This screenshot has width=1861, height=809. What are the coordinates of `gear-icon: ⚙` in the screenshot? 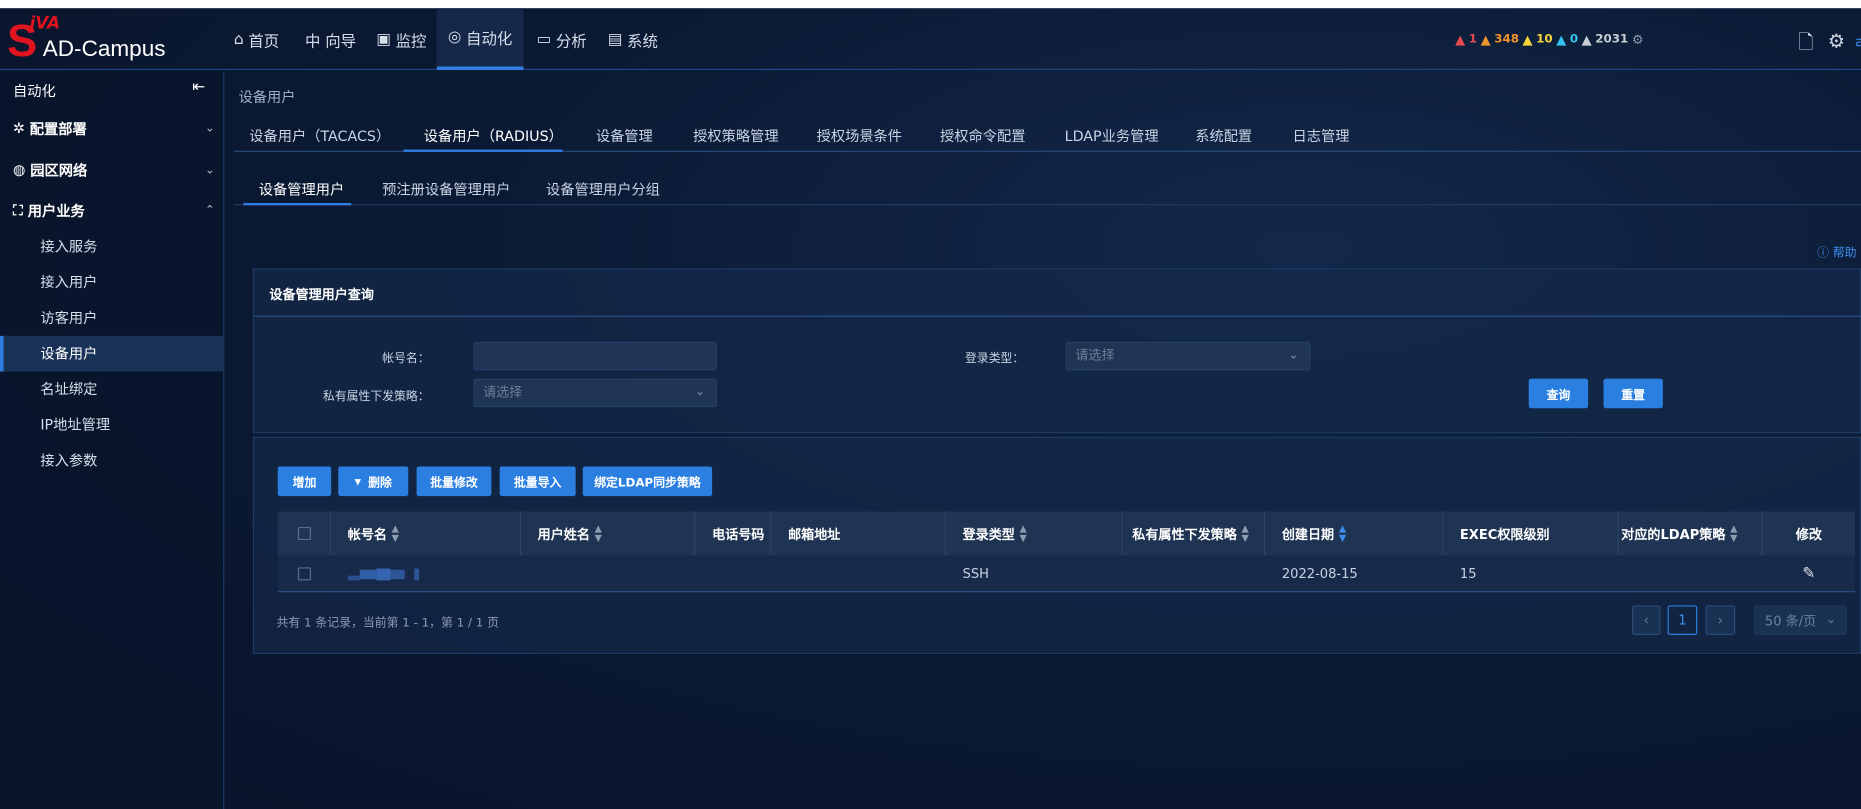 It's located at (1836, 41).